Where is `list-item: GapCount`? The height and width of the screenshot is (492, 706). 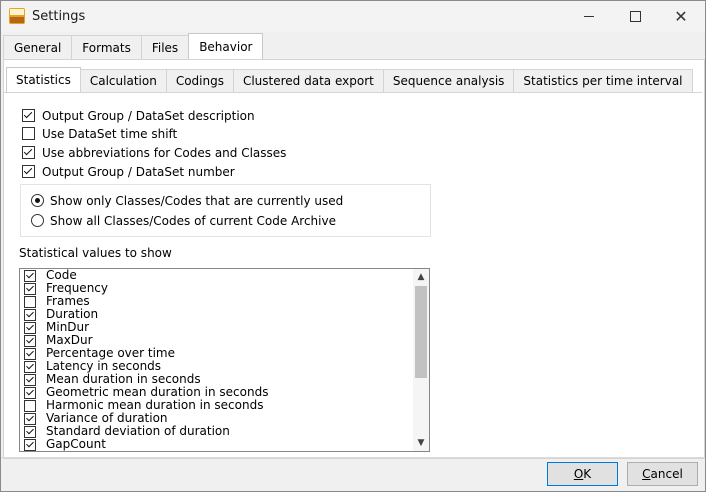
list-item: GapCount is located at coordinates (146, 444).